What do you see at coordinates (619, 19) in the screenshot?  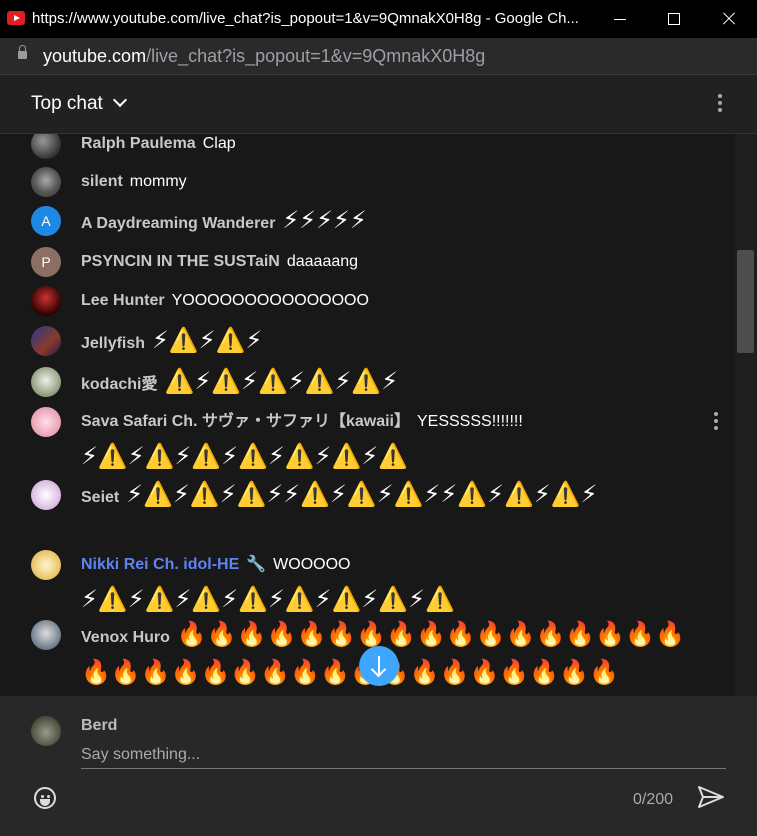 I see `minimize-button` at bounding box center [619, 19].